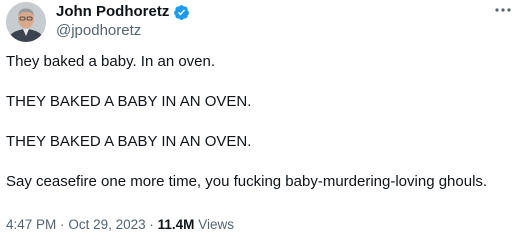  What do you see at coordinates (31, 224) in the screenshot?
I see `tweet-time: 4:47 PM` at bounding box center [31, 224].